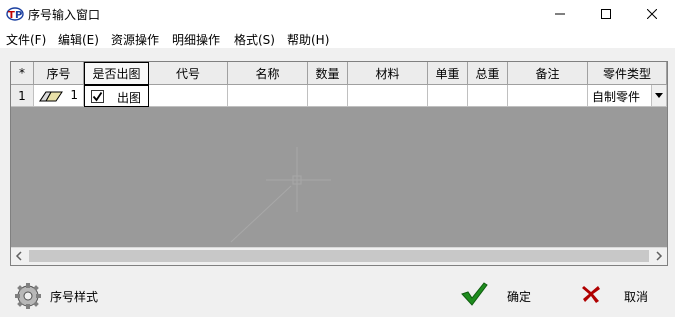 Image resolution: width=675 pixels, height=317 pixels. Describe the element at coordinates (22, 73) in the screenshot. I see `col-header-indicator: *` at that location.